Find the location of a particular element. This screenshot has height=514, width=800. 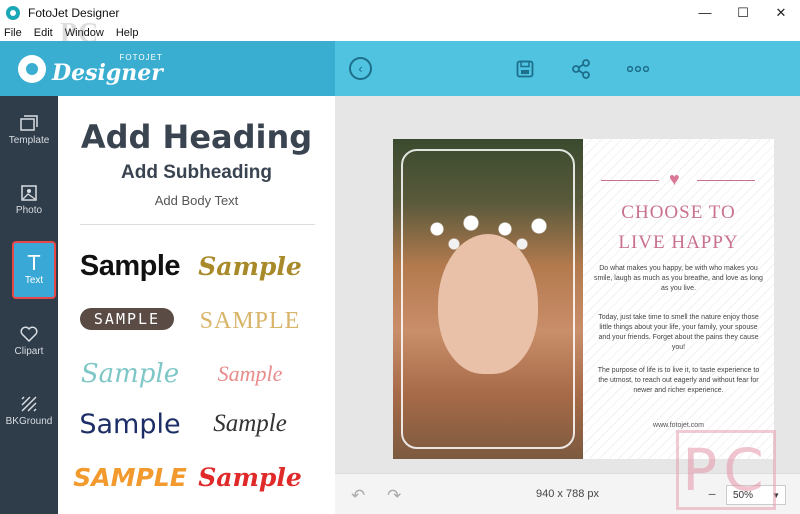

tool-clipart: Clipart is located at coordinates (29, 341).